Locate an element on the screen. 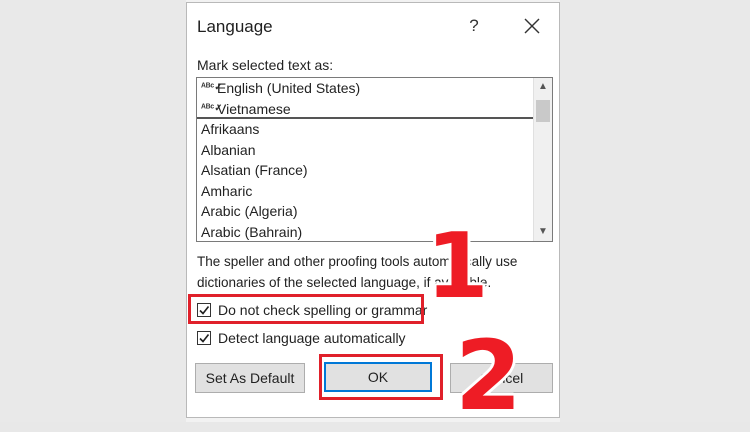 The height and width of the screenshot is (432, 750). detect-language-checkbox is located at coordinates (204, 338).